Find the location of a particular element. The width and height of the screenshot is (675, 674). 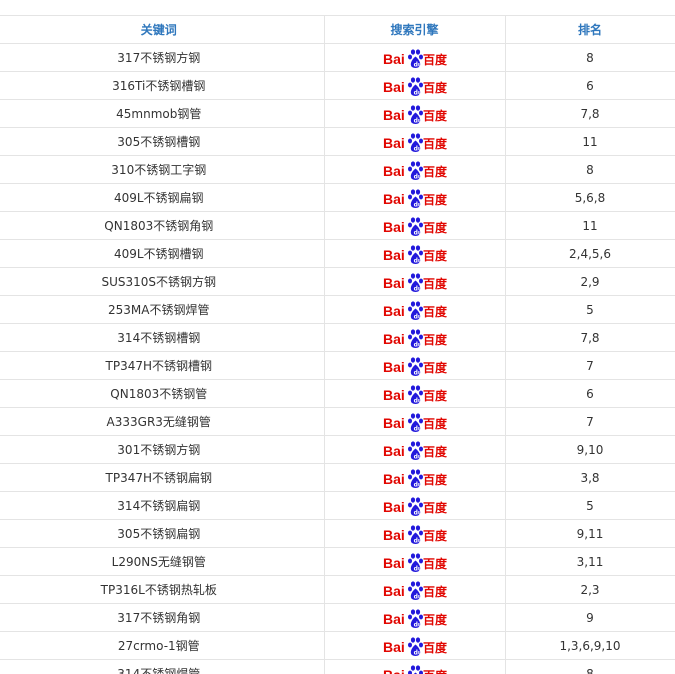

table-row: 301不锈钢方钢 Bai du 百度 9,10 is located at coordinates (337, 449).